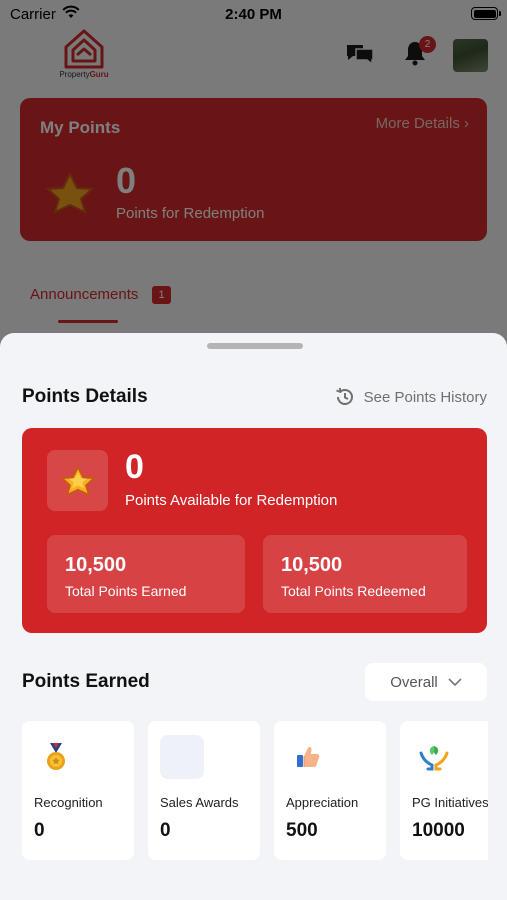  What do you see at coordinates (450, 802) in the screenshot?
I see `category-name: PG Initiatives` at bounding box center [450, 802].